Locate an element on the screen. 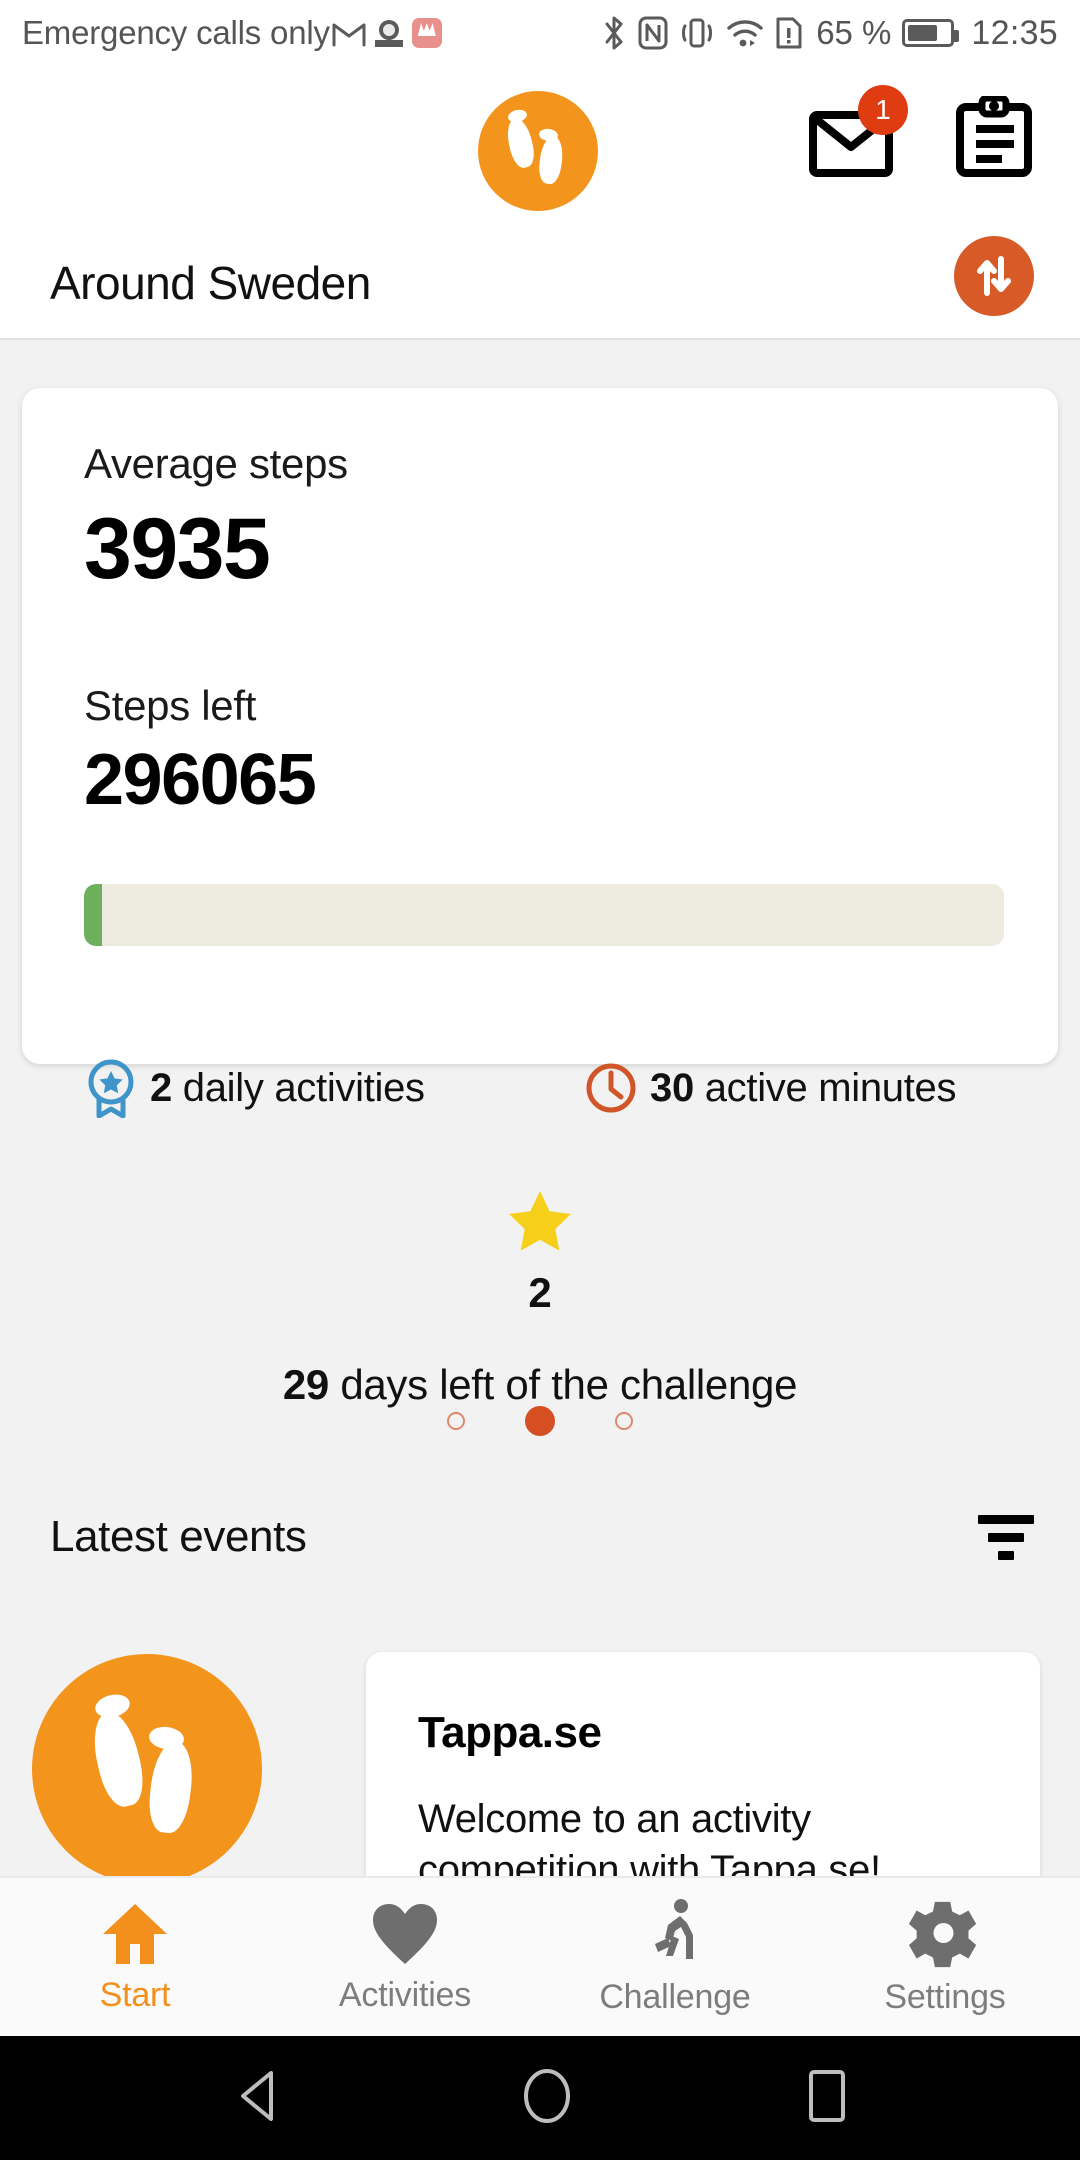 This screenshot has height=2160, width=1080. challenge-progress-fill is located at coordinates (93, 915).